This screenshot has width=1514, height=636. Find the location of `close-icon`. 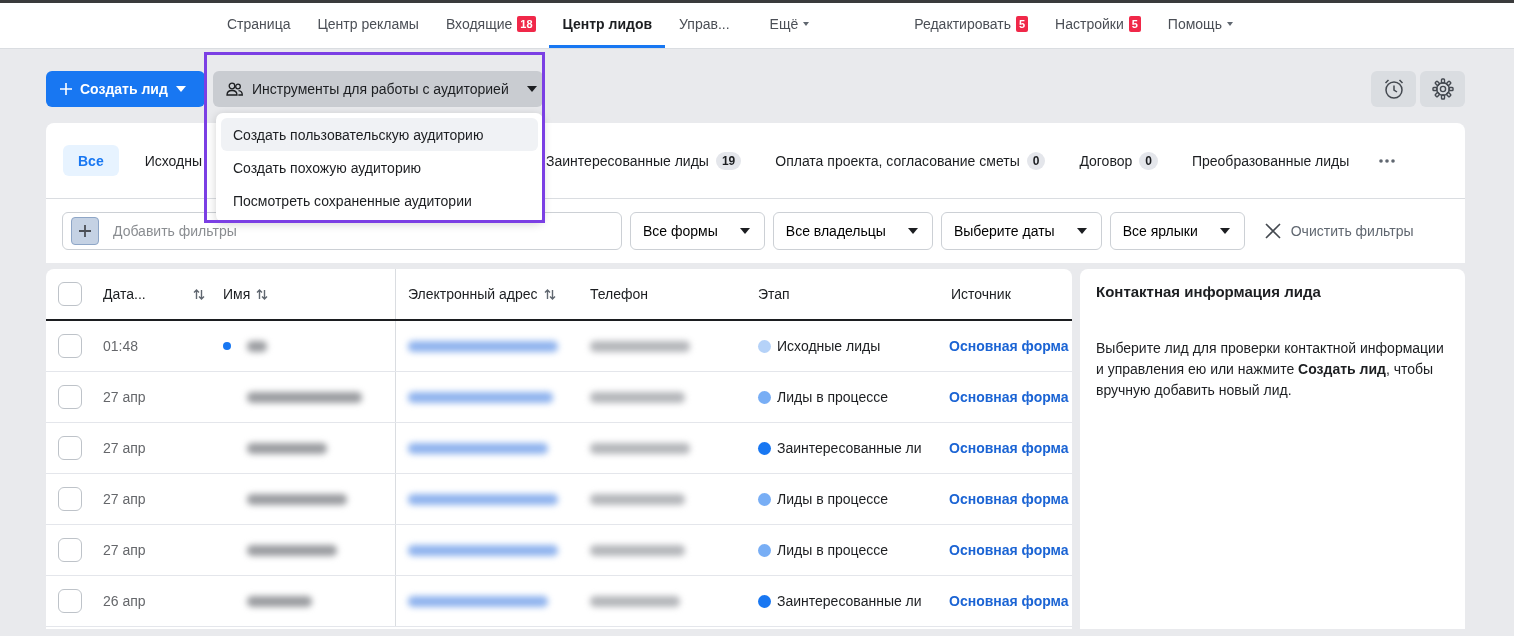

close-icon is located at coordinates (1272, 231).